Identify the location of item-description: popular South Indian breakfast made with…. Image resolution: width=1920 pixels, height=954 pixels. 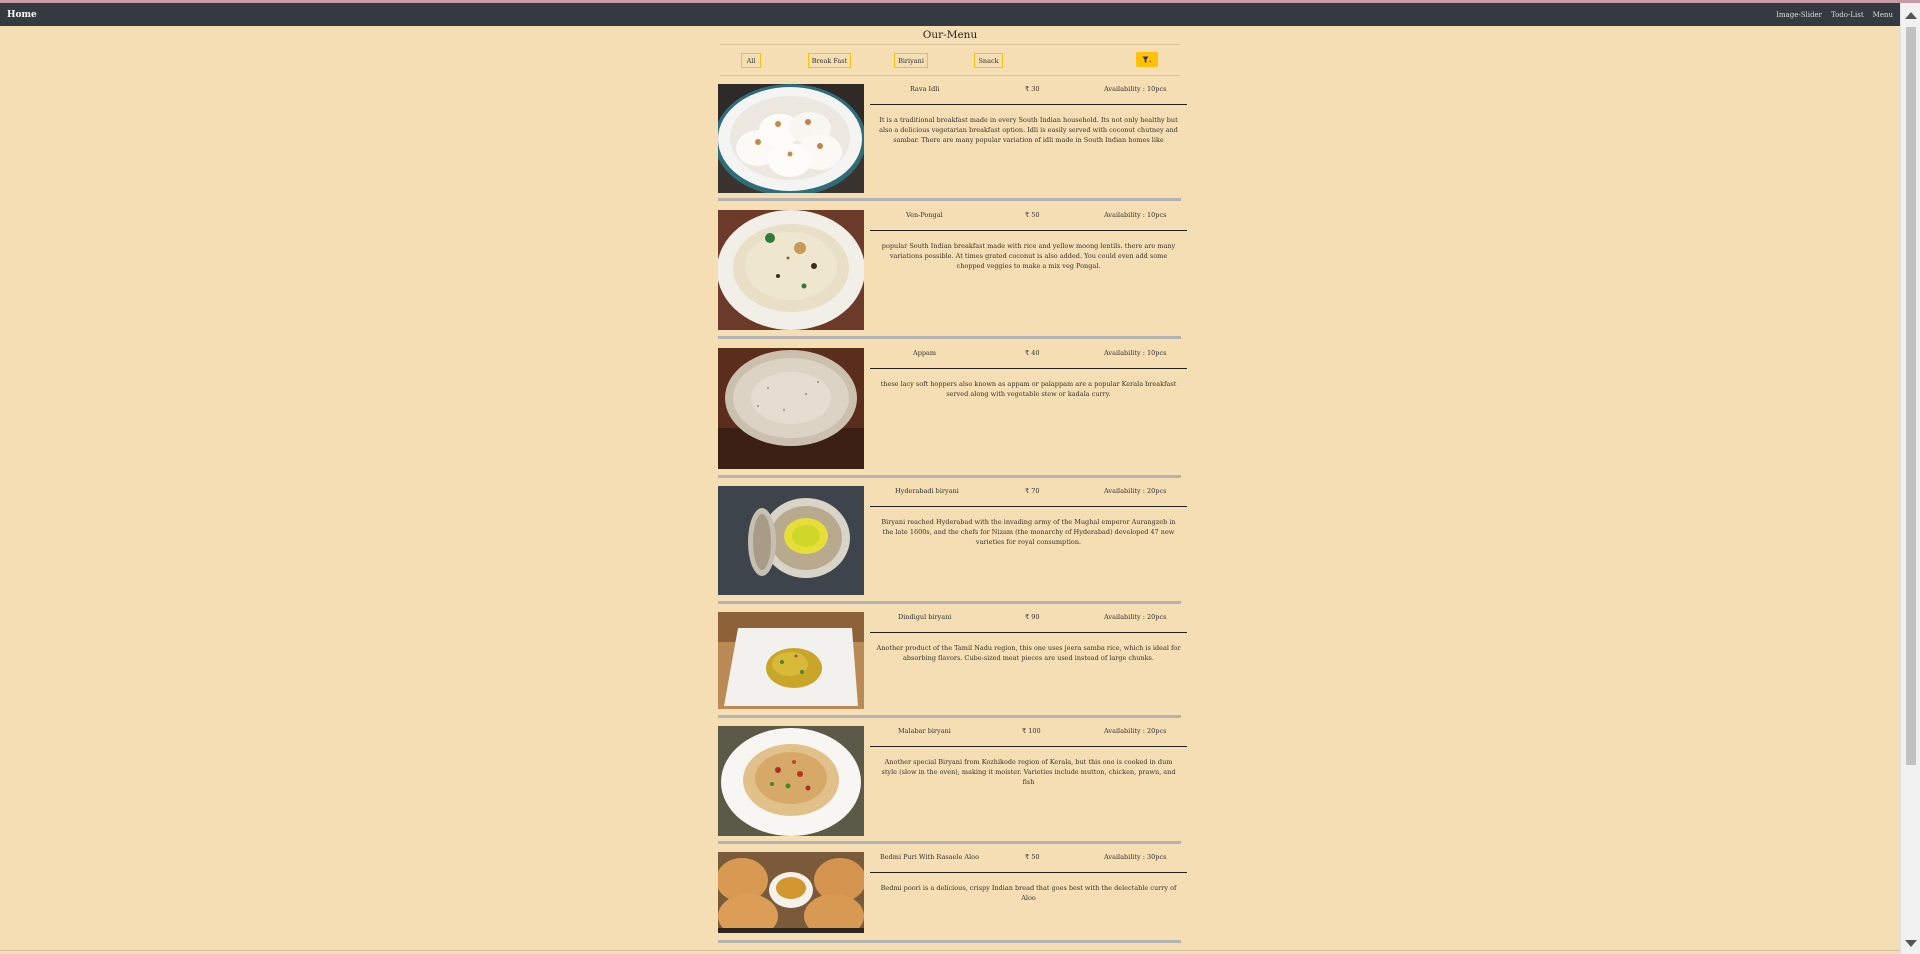
(1028, 256).